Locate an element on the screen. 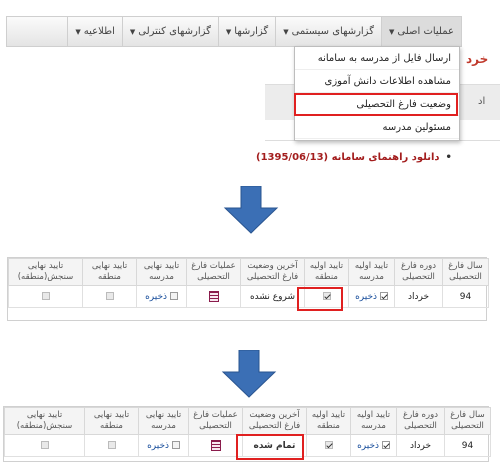  dropdown-item-send-file: ارسال فایل از مدرسه به سامانه is located at coordinates (377, 58).